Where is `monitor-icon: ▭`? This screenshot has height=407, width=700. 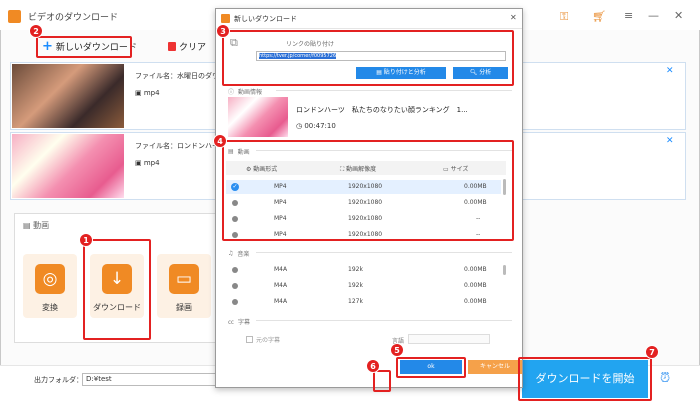
monitor-icon: ▭ is located at coordinates (184, 279).